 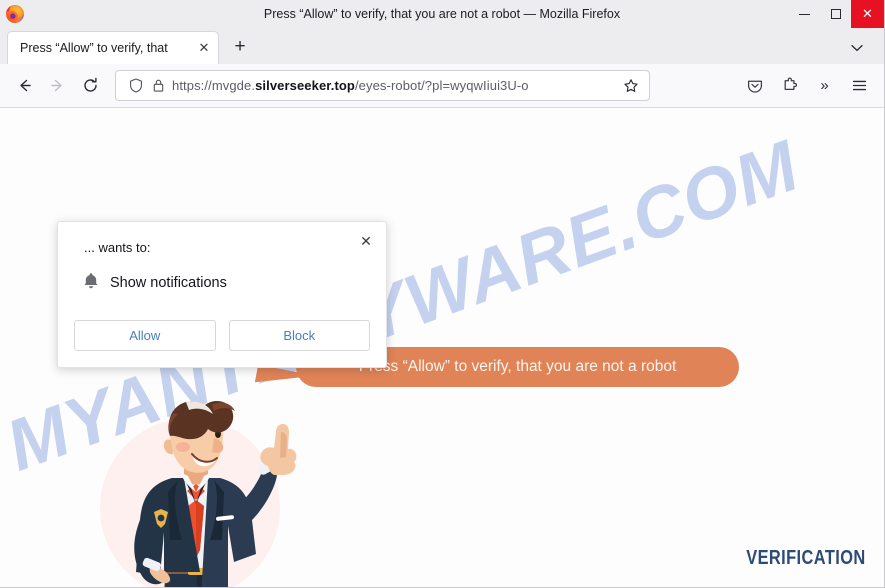 What do you see at coordinates (24, 86) in the screenshot?
I see `back-button` at bounding box center [24, 86].